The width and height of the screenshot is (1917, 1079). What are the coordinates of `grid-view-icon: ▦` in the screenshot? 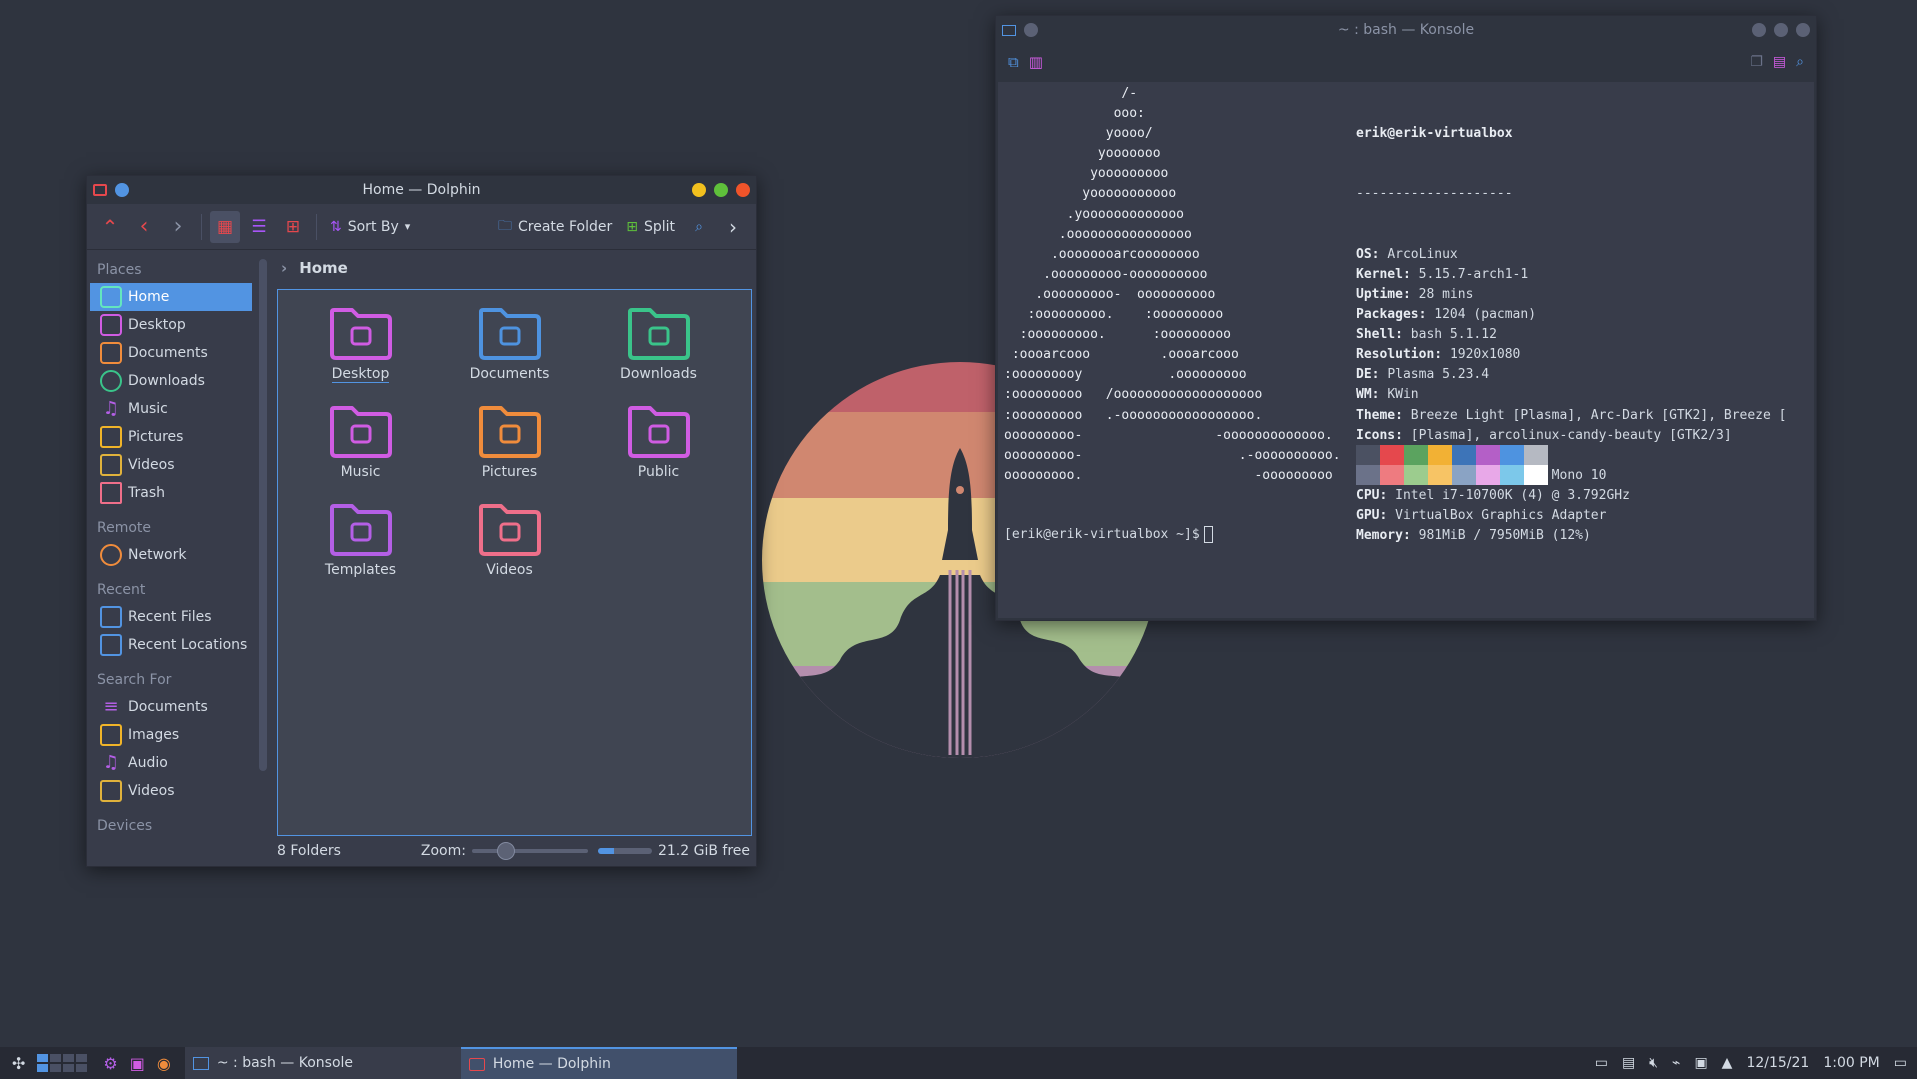 It's located at (225, 226).